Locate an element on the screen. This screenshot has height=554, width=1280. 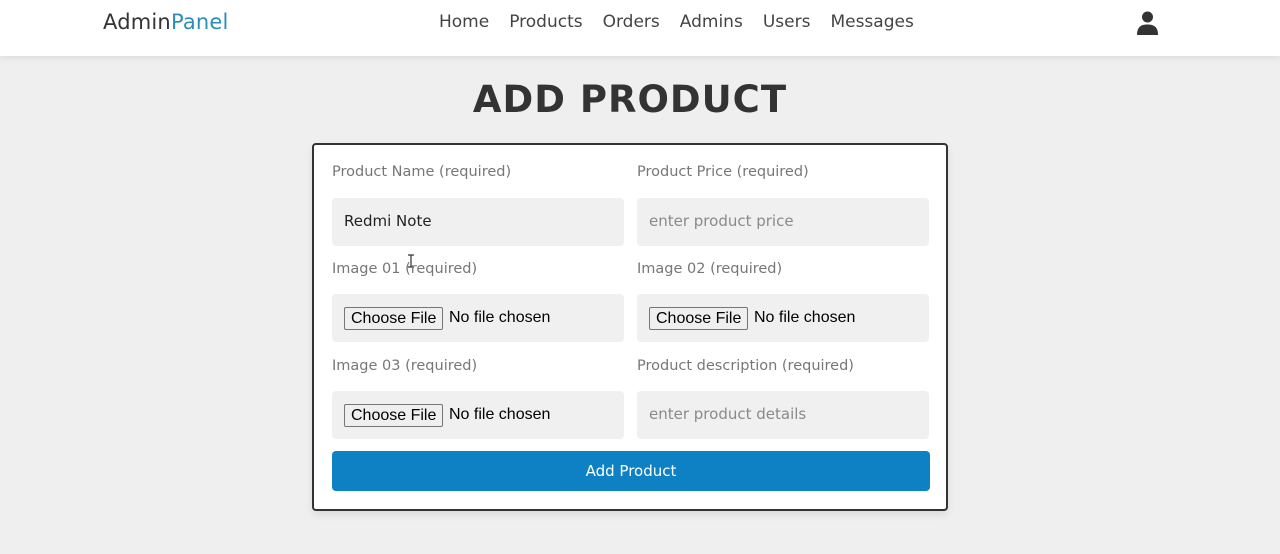
nav-messages-link: Messages is located at coordinates (871, 22).